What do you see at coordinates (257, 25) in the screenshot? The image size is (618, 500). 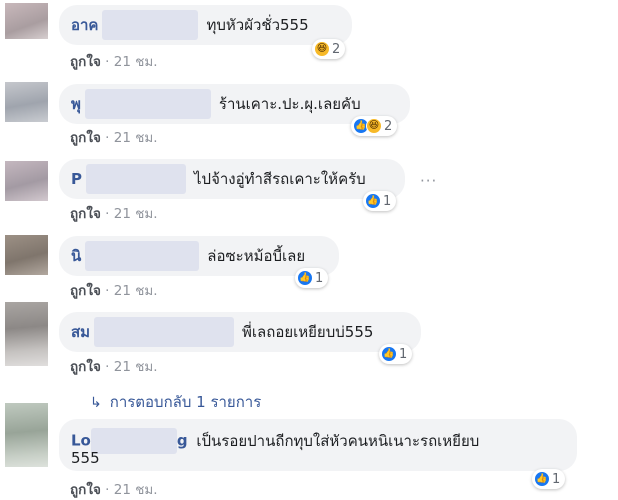 I see `comment-text: ทุบหัวผัวชั่ว555` at bounding box center [257, 25].